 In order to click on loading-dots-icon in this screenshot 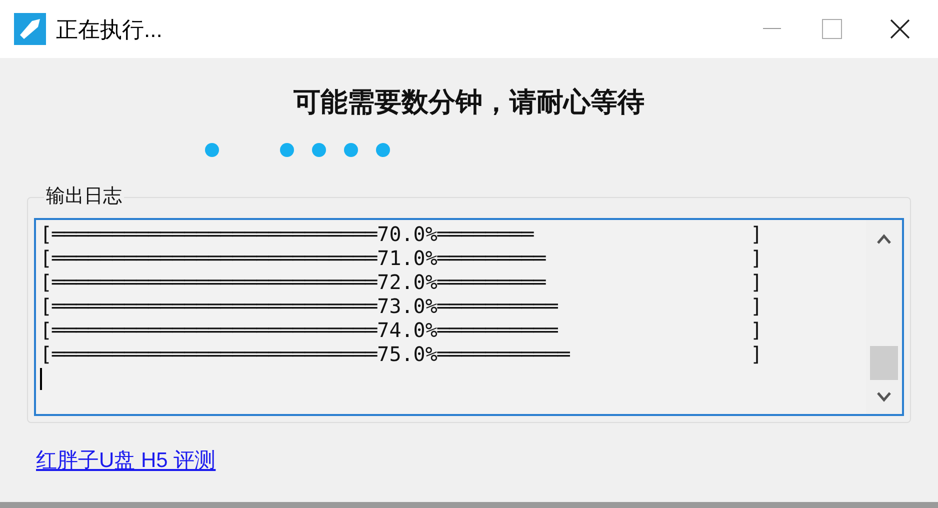, I will do `click(298, 149)`.